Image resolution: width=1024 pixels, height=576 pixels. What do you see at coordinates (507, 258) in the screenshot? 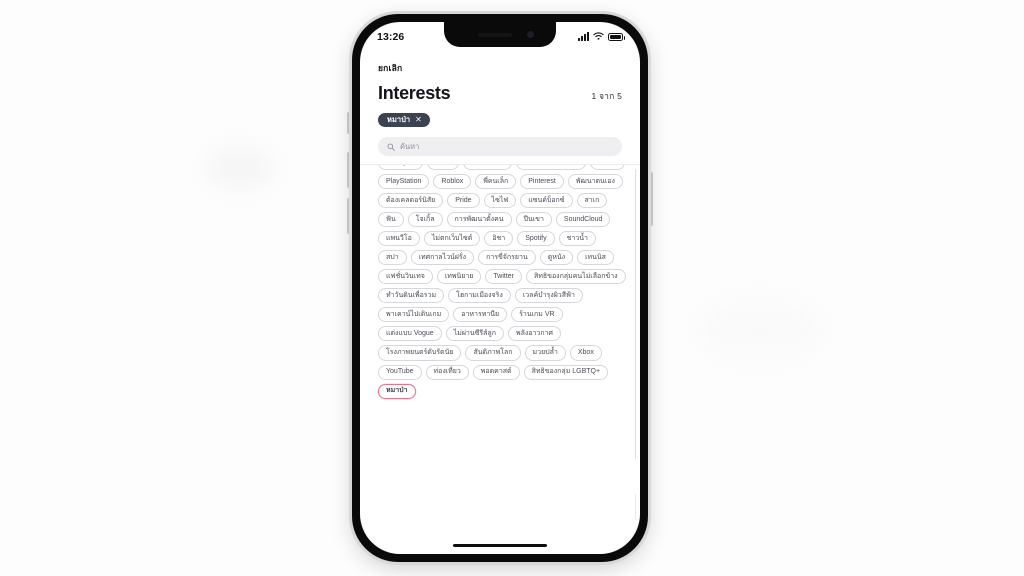
I see `tag-chip: การขี่จักรยาน` at bounding box center [507, 258].